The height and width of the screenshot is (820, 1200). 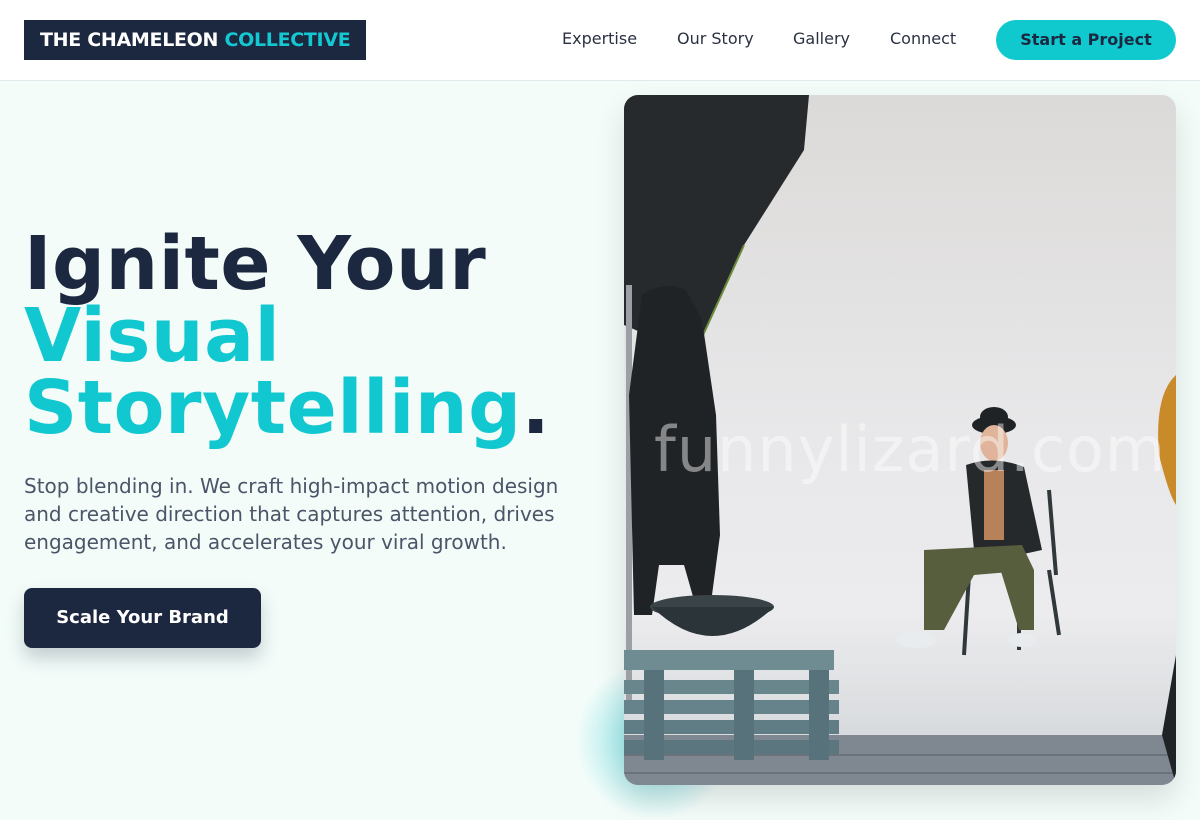 What do you see at coordinates (273, 408) in the screenshot?
I see `hero-title-line3: Storytelling` at bounding box center [273, 408].